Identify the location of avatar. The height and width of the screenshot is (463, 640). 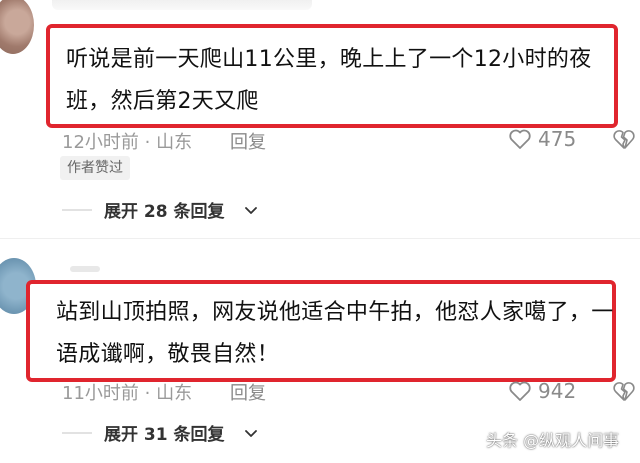
(17, 27).